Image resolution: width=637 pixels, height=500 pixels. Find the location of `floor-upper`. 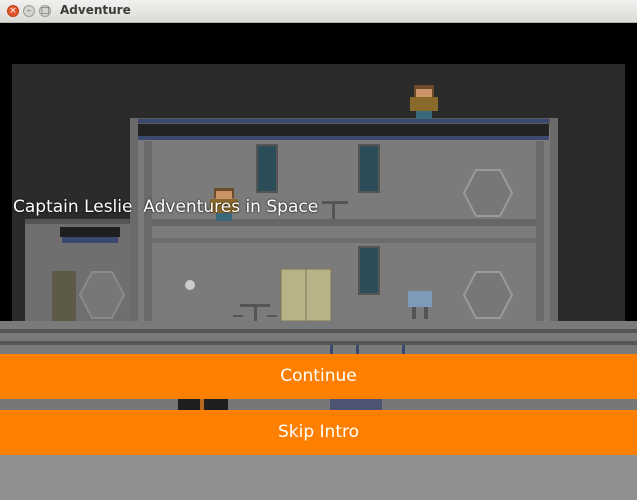

floor-upper is located at coordinates (344, 222).